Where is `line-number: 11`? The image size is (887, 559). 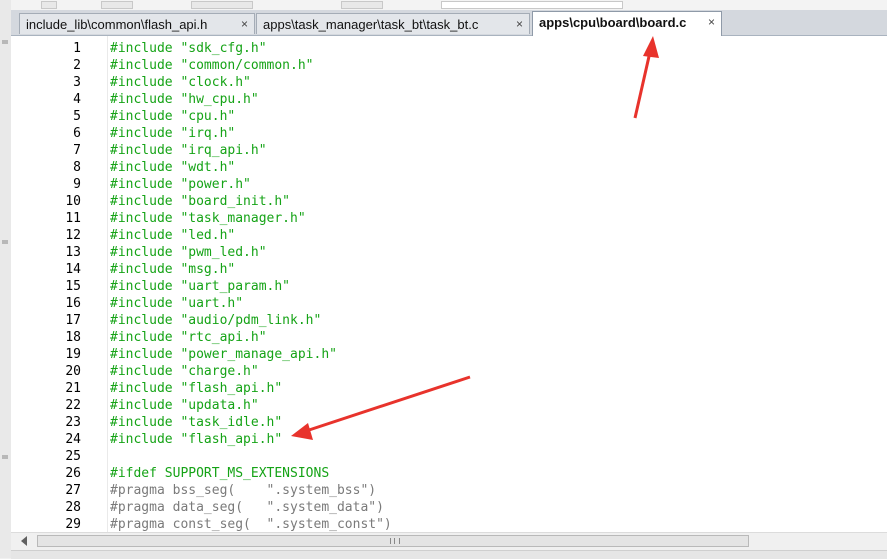 line-number: 11 is located at coordinates (73, 218).